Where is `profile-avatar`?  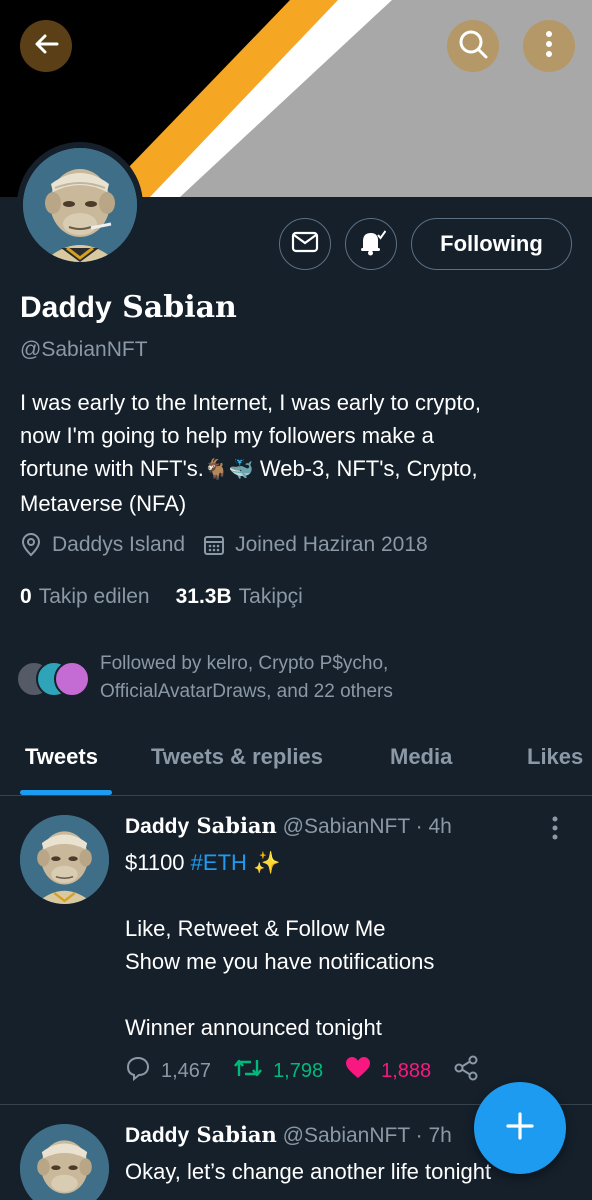 profile-avatar is located at coordinates (80, 205).